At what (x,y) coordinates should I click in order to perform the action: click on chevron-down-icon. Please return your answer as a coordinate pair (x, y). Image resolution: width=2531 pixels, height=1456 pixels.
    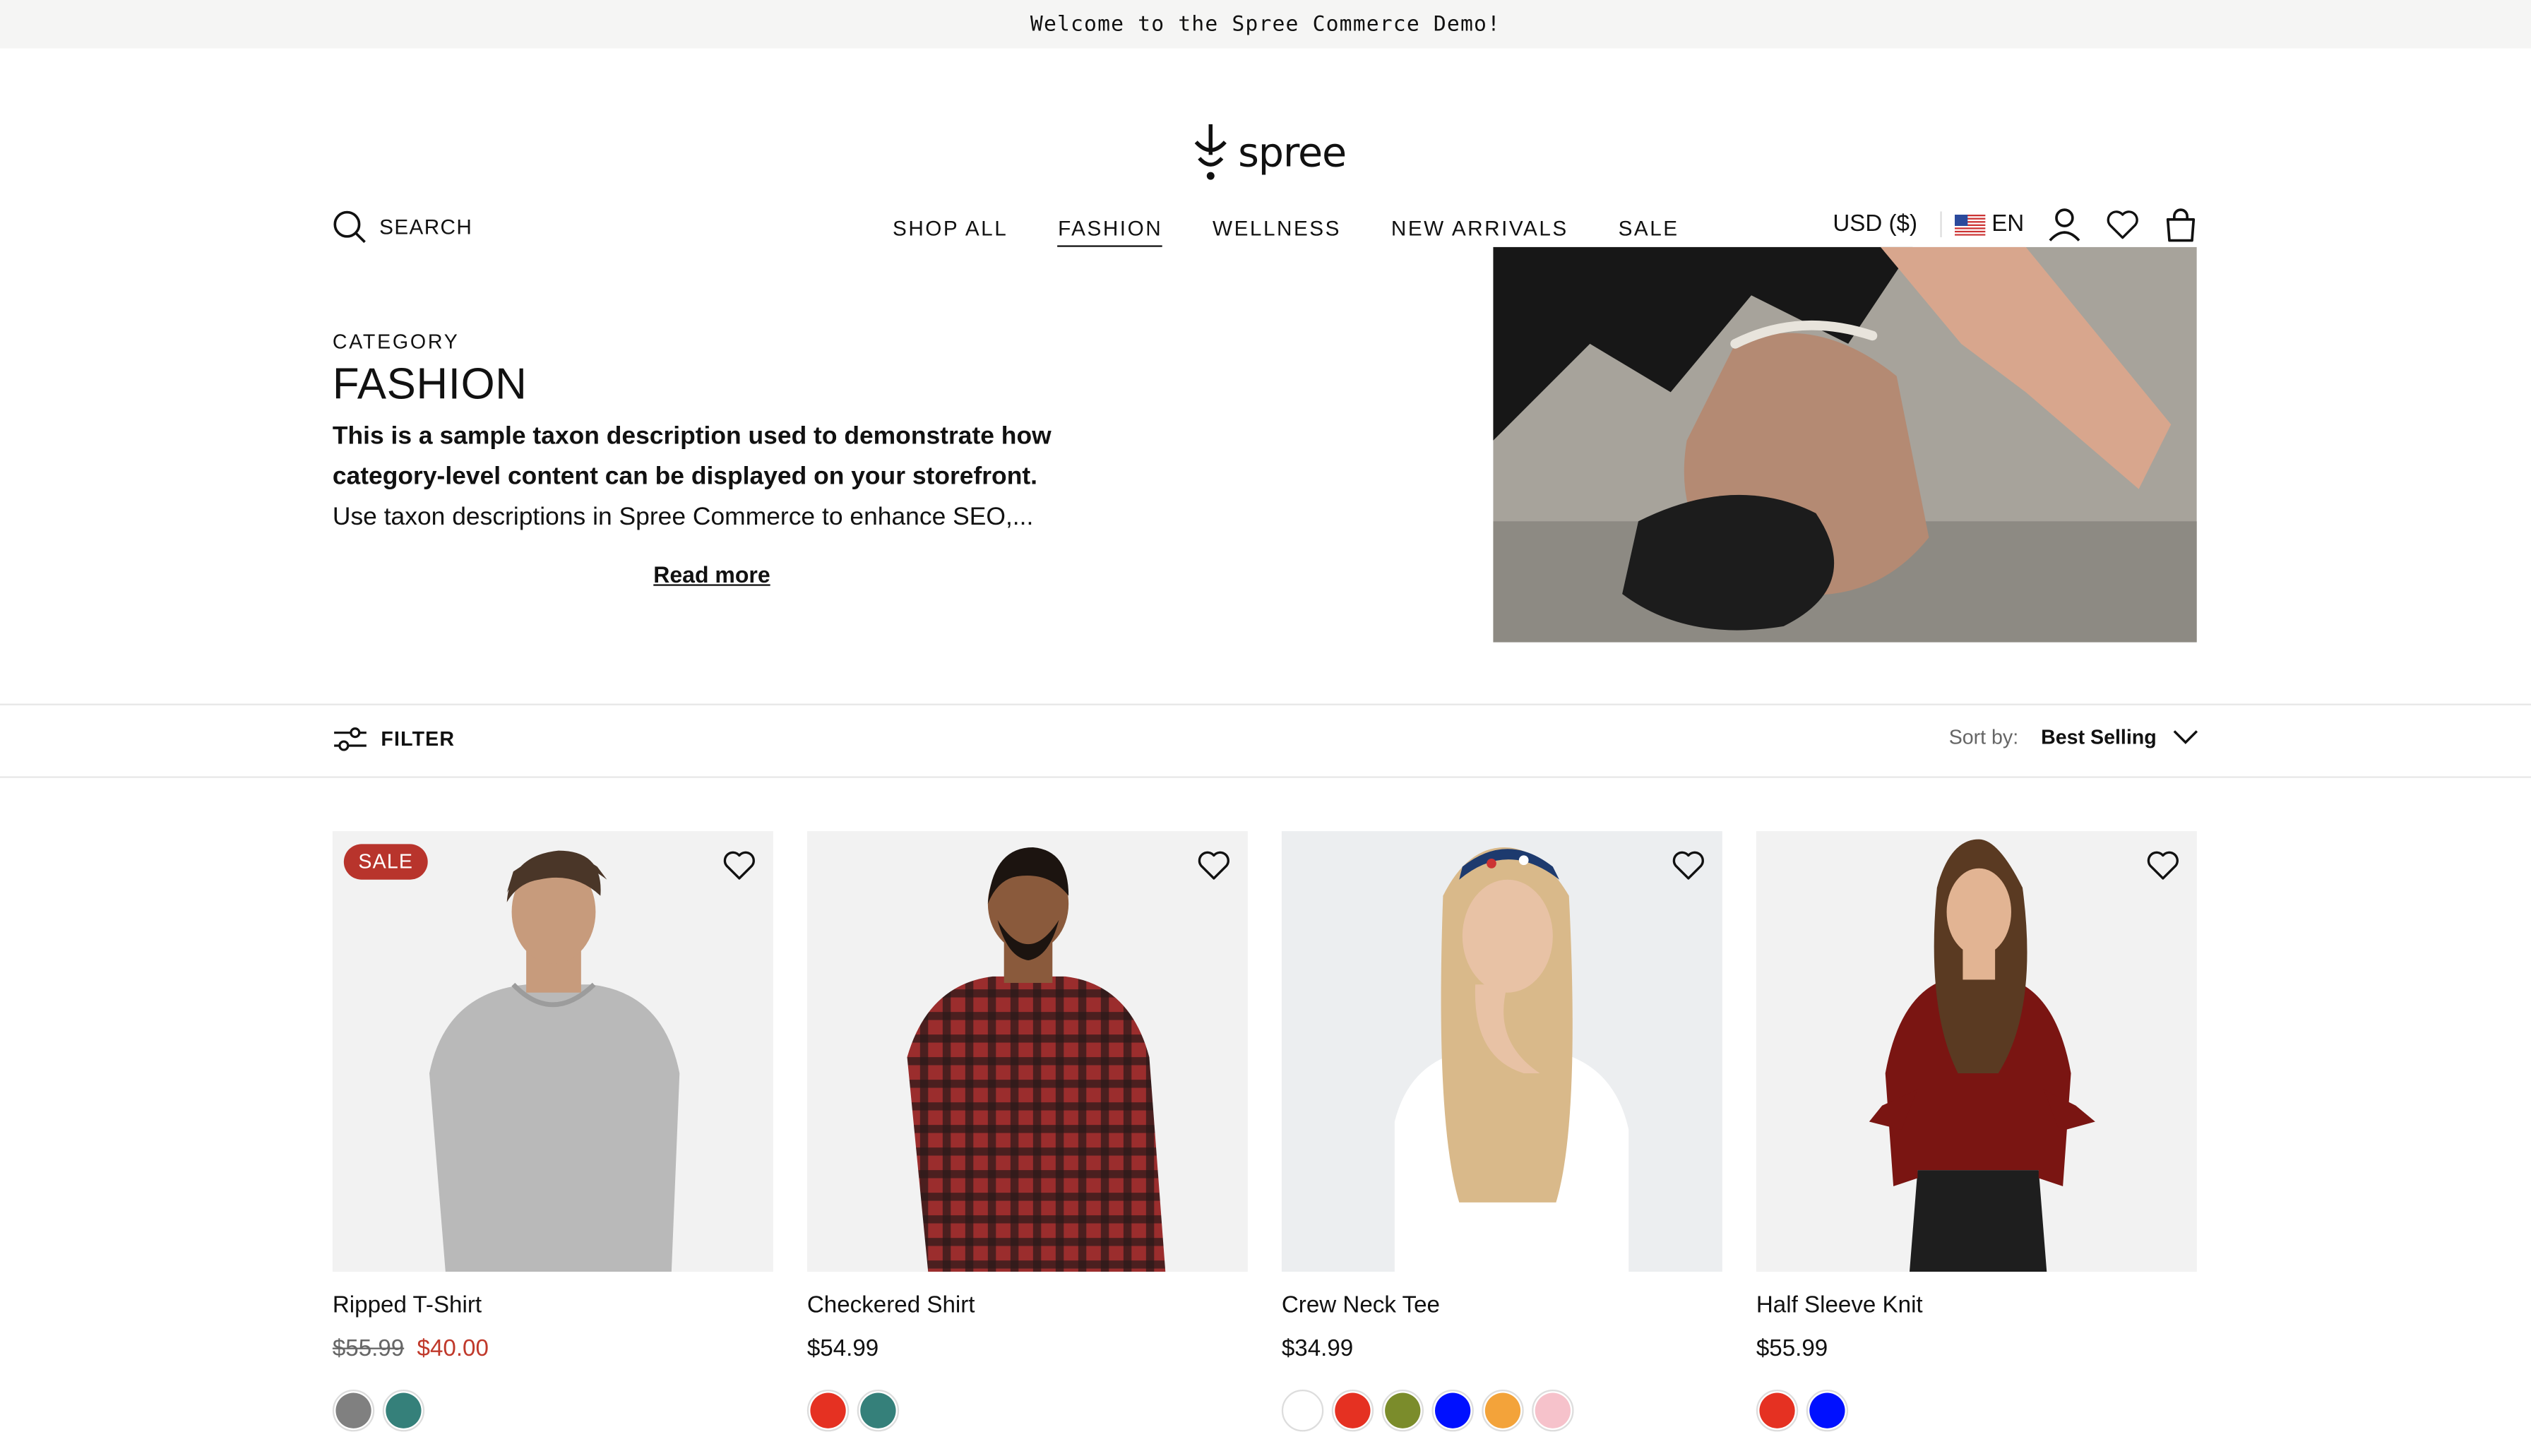
    Looking at the image, I should click on (2185, 737).